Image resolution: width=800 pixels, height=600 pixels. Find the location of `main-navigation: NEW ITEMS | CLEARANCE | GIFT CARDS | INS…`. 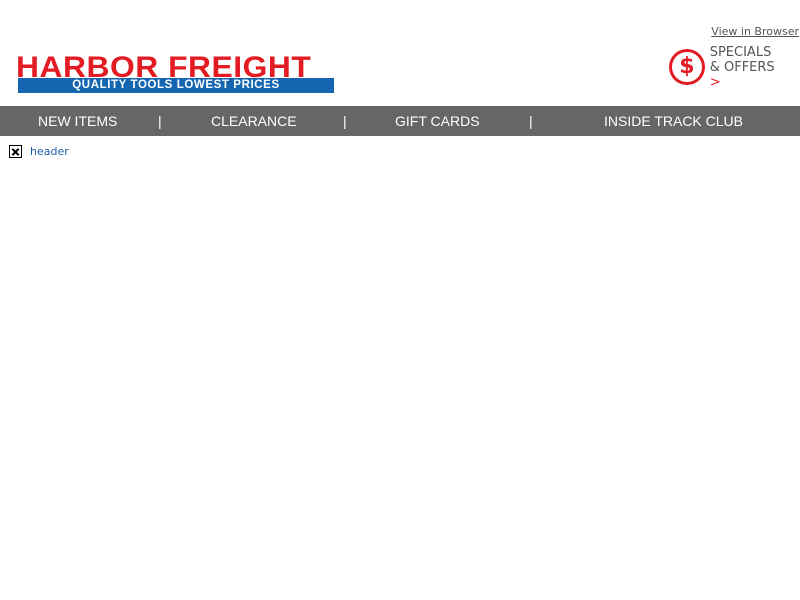

main-navigation: NEW ITEMS | CLEARANCE | GIFT CARDS | INS… is located at coordinates (400, 121).